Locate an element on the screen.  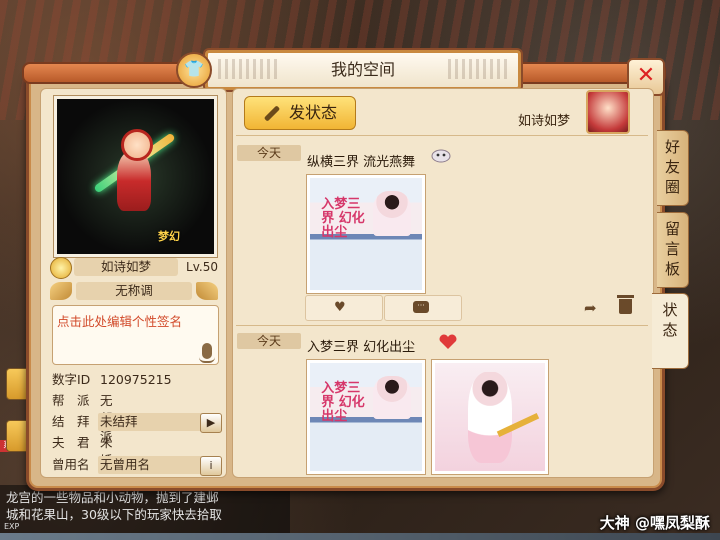
post-status-button: 发状态 is located at coordinates (300, 113).